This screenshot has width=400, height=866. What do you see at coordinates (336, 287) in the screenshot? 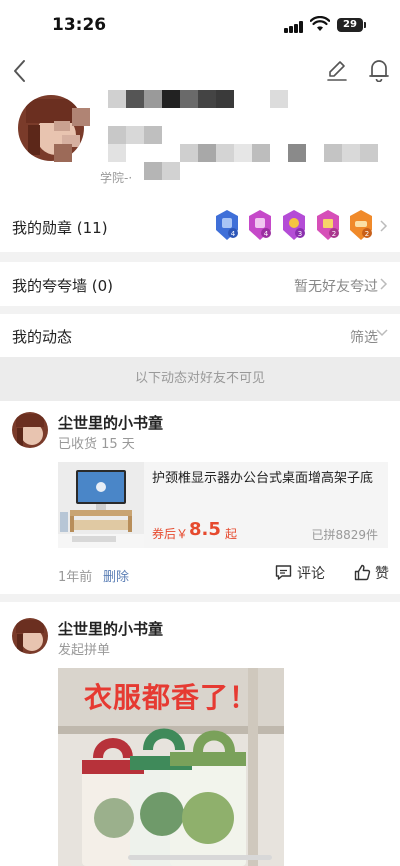
I see `praise-wall-status: 暂无好友夸过` at bounding box center [336, 287].